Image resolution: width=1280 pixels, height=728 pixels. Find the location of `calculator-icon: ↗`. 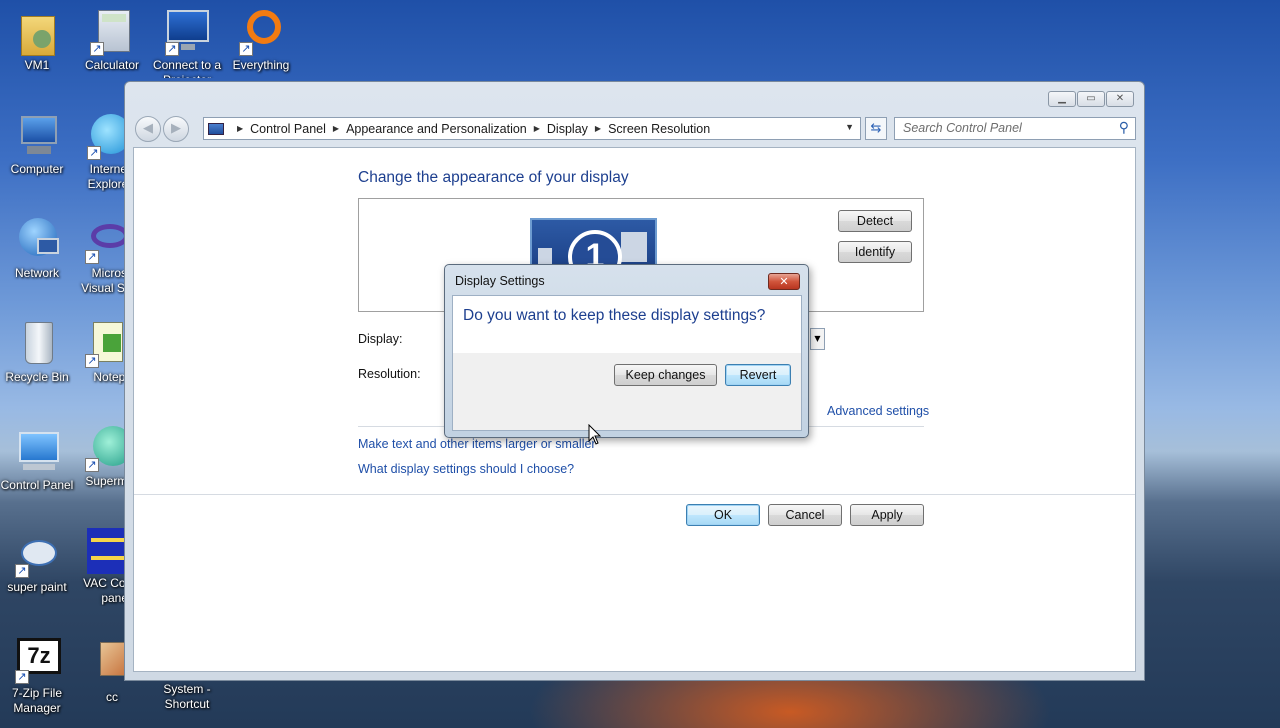

calculator-icon: ↗ is located at coordinates (112, 32).